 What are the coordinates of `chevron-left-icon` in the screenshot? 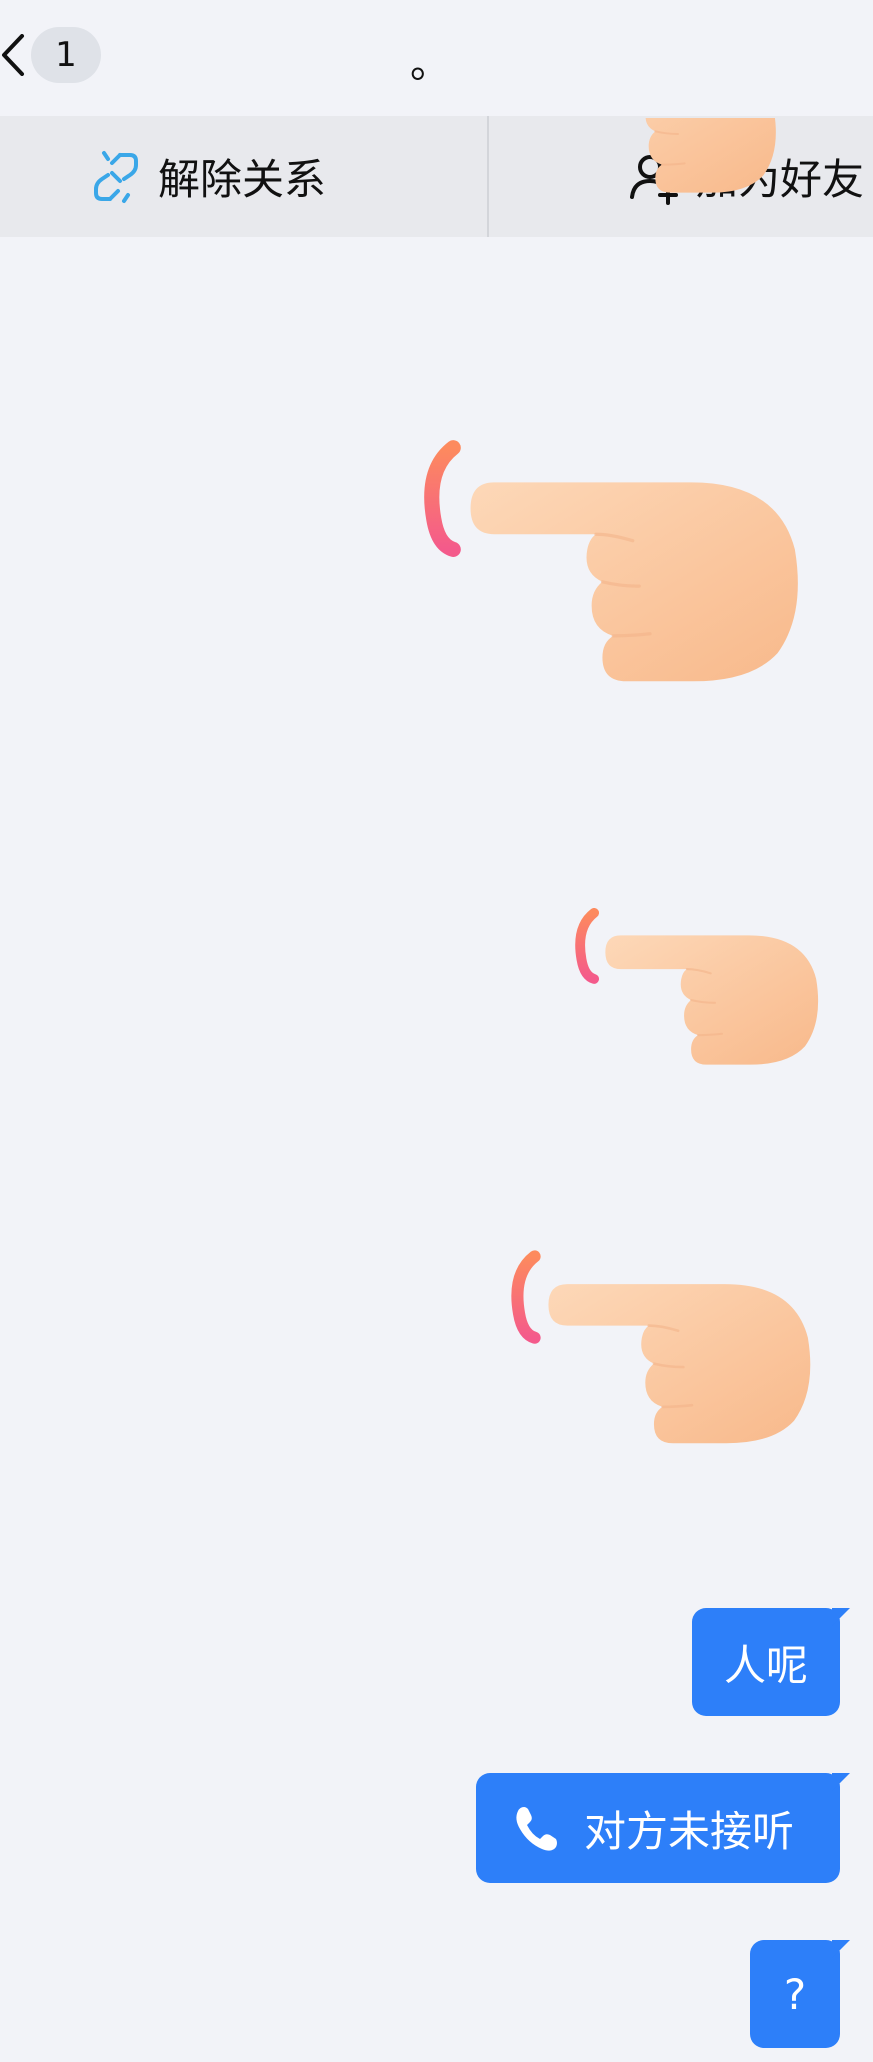 It's located at (13, 55).